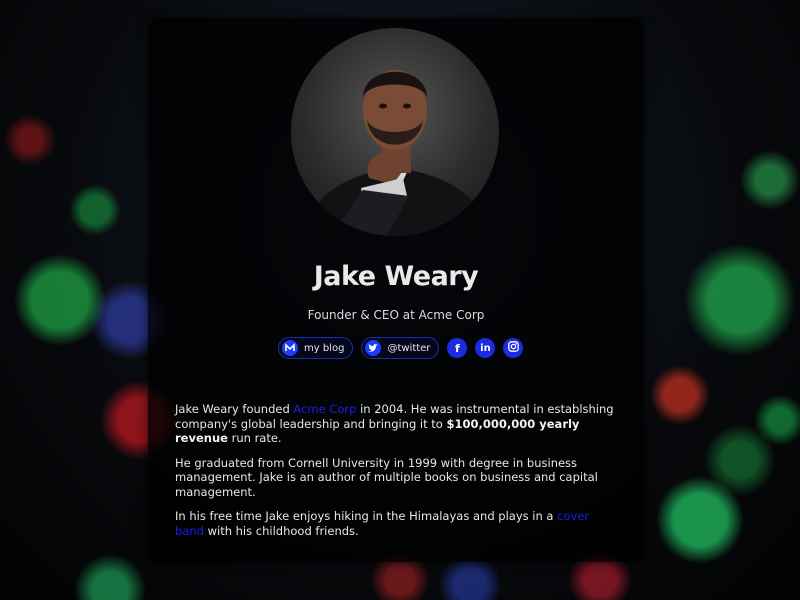  What do you see at coordinates (396, 315) in the screenshot?
I see `profile-role: Founder & CEO at Acme Corp` at bounding box center [396, 315].